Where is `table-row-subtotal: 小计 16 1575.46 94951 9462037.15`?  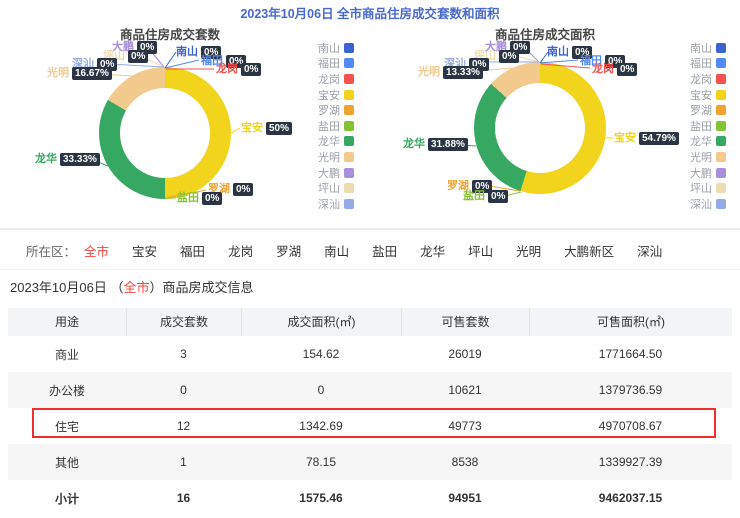
table-row-subtotal: 小计 16 1575.46 94951 9462037.15 is located at coordinates (370, 498).